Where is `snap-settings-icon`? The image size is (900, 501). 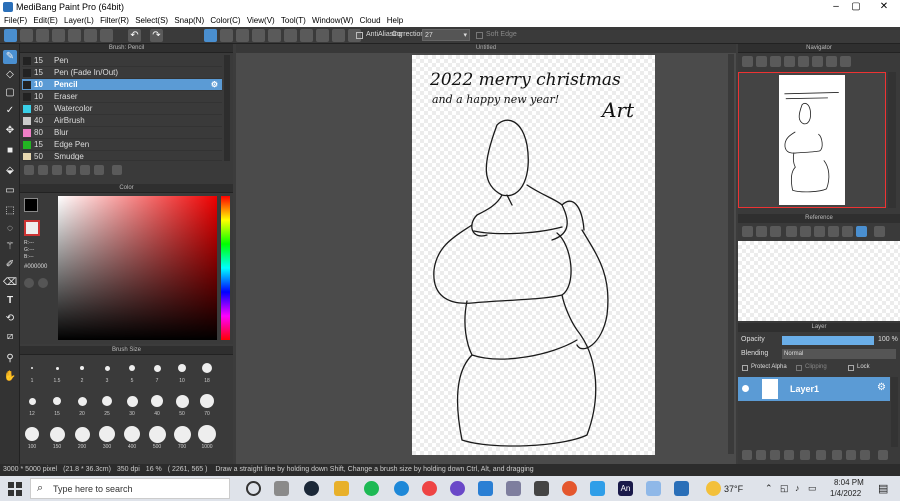
snap-settings-icon is located at coordinates (322, 35).